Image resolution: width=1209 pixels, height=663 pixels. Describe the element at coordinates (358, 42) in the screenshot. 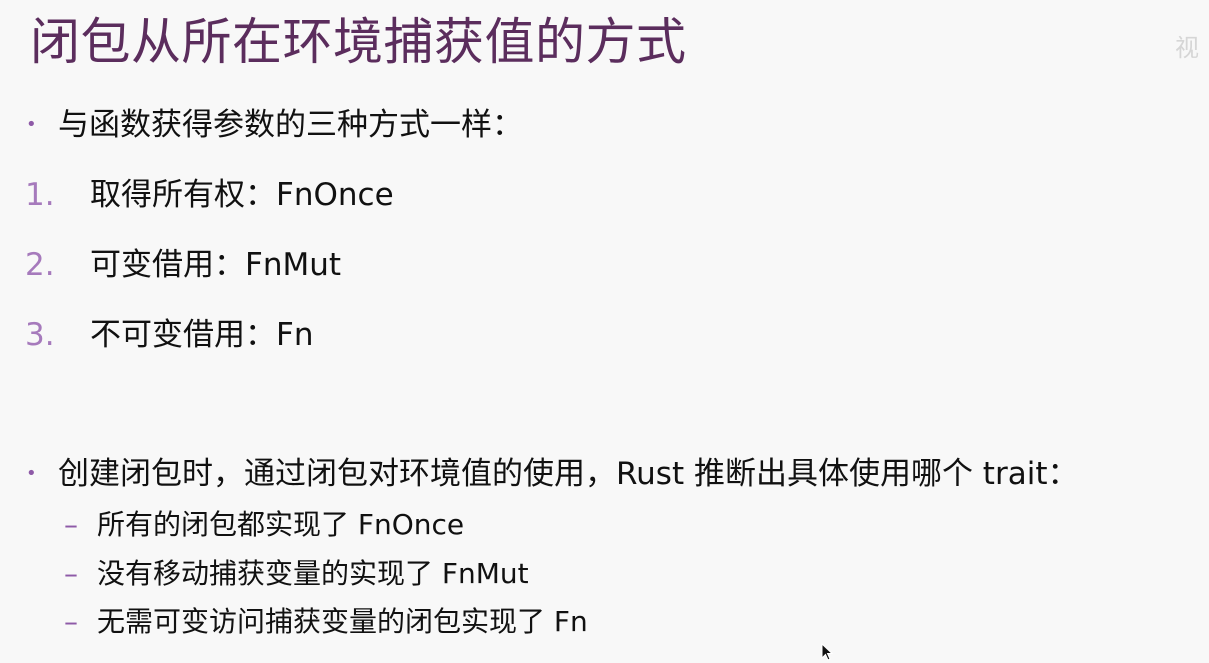

I see `slide-title: 闭包从所在环境捕获值的方式` at that location.